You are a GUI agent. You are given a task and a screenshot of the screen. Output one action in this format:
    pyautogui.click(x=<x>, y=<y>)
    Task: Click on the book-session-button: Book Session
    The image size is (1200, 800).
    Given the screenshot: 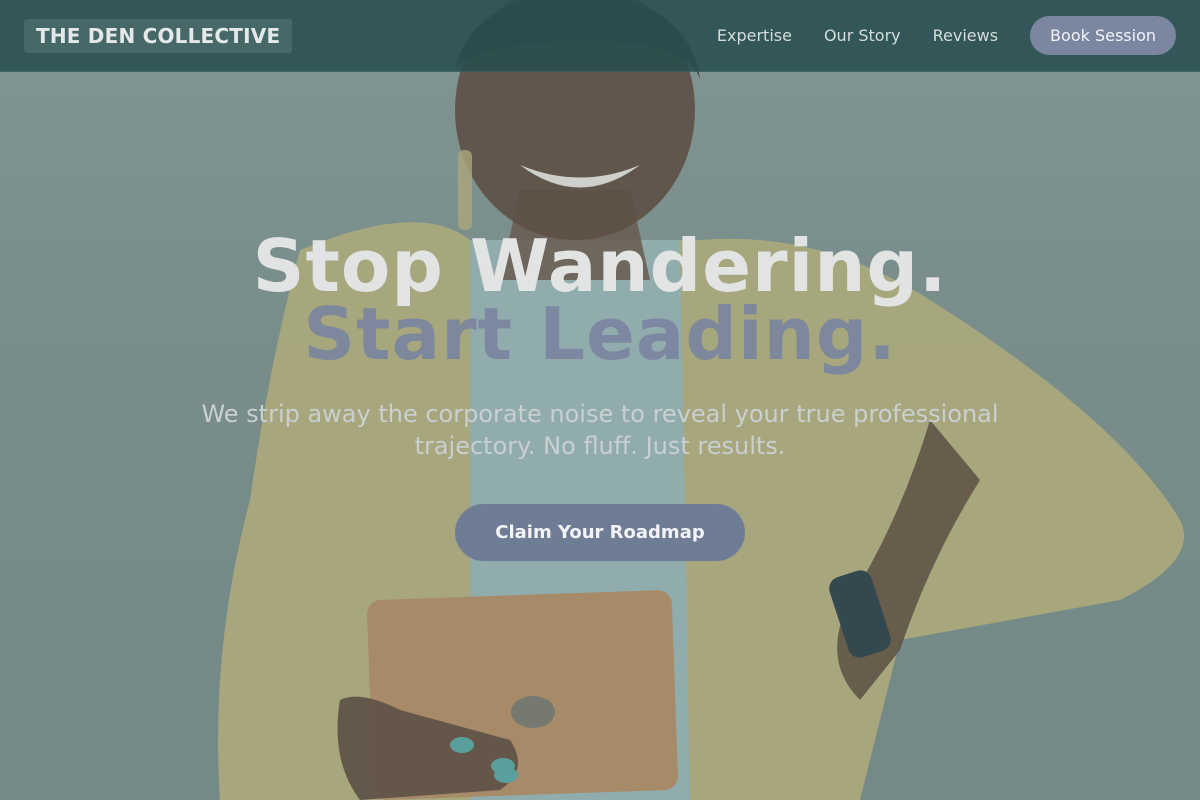 What is the action you would take?
    pyautogui.click(x=1103, y=35)
    